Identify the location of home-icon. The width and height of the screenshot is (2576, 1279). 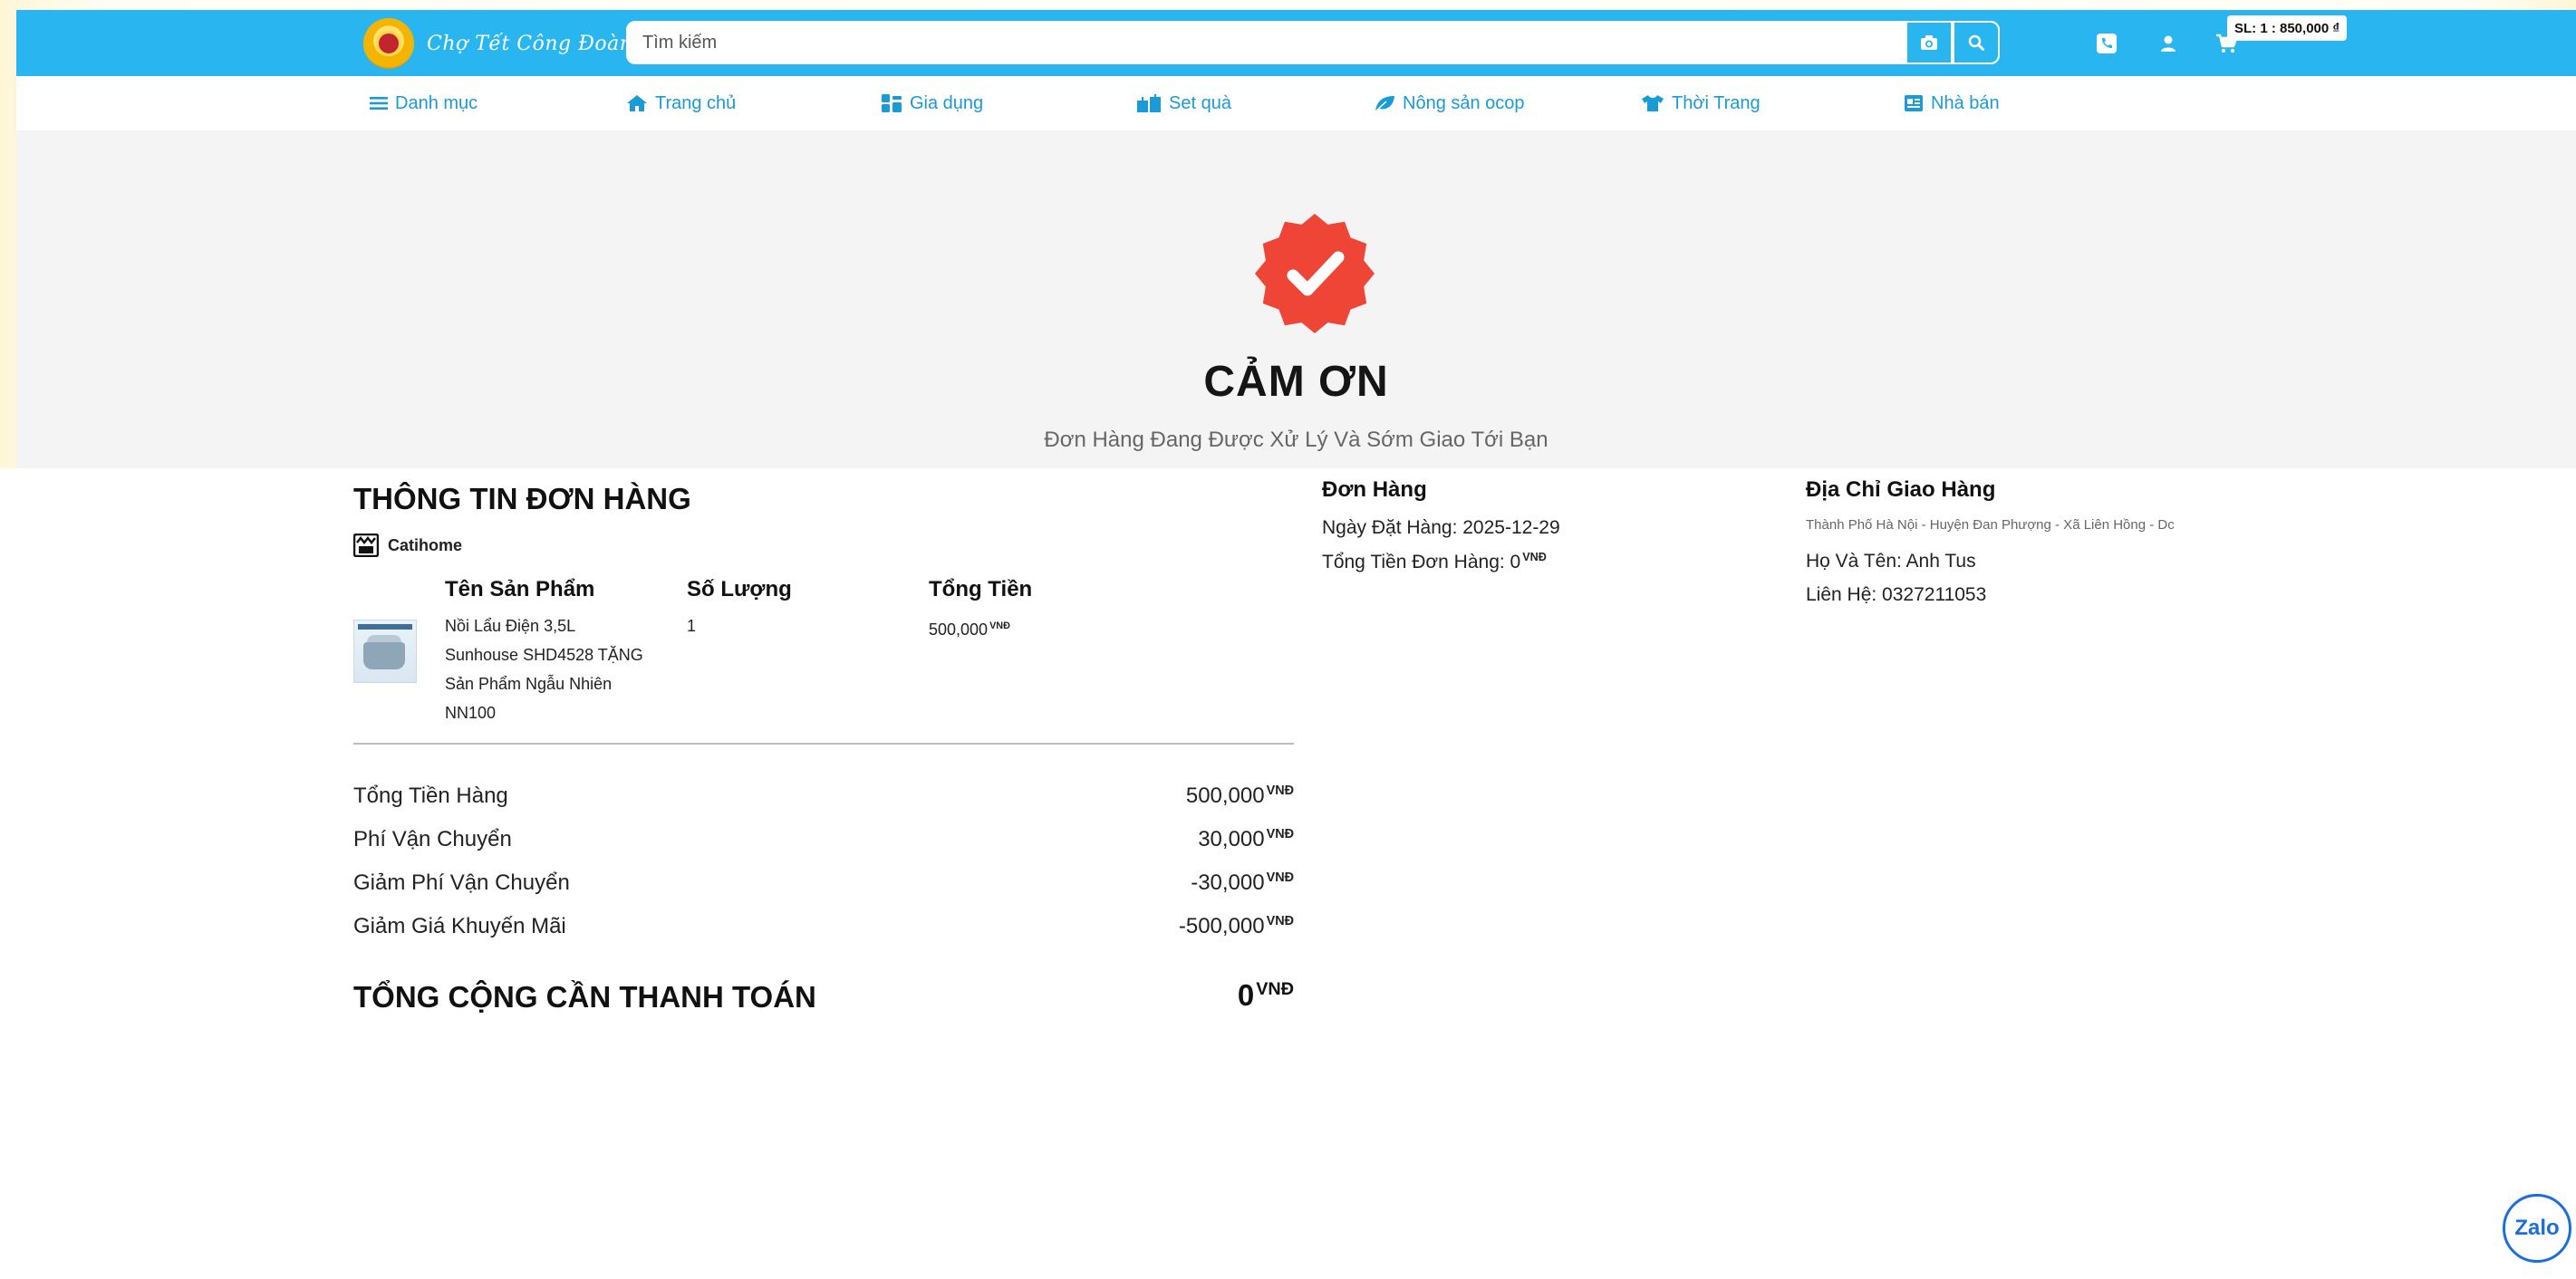
(637, 103).